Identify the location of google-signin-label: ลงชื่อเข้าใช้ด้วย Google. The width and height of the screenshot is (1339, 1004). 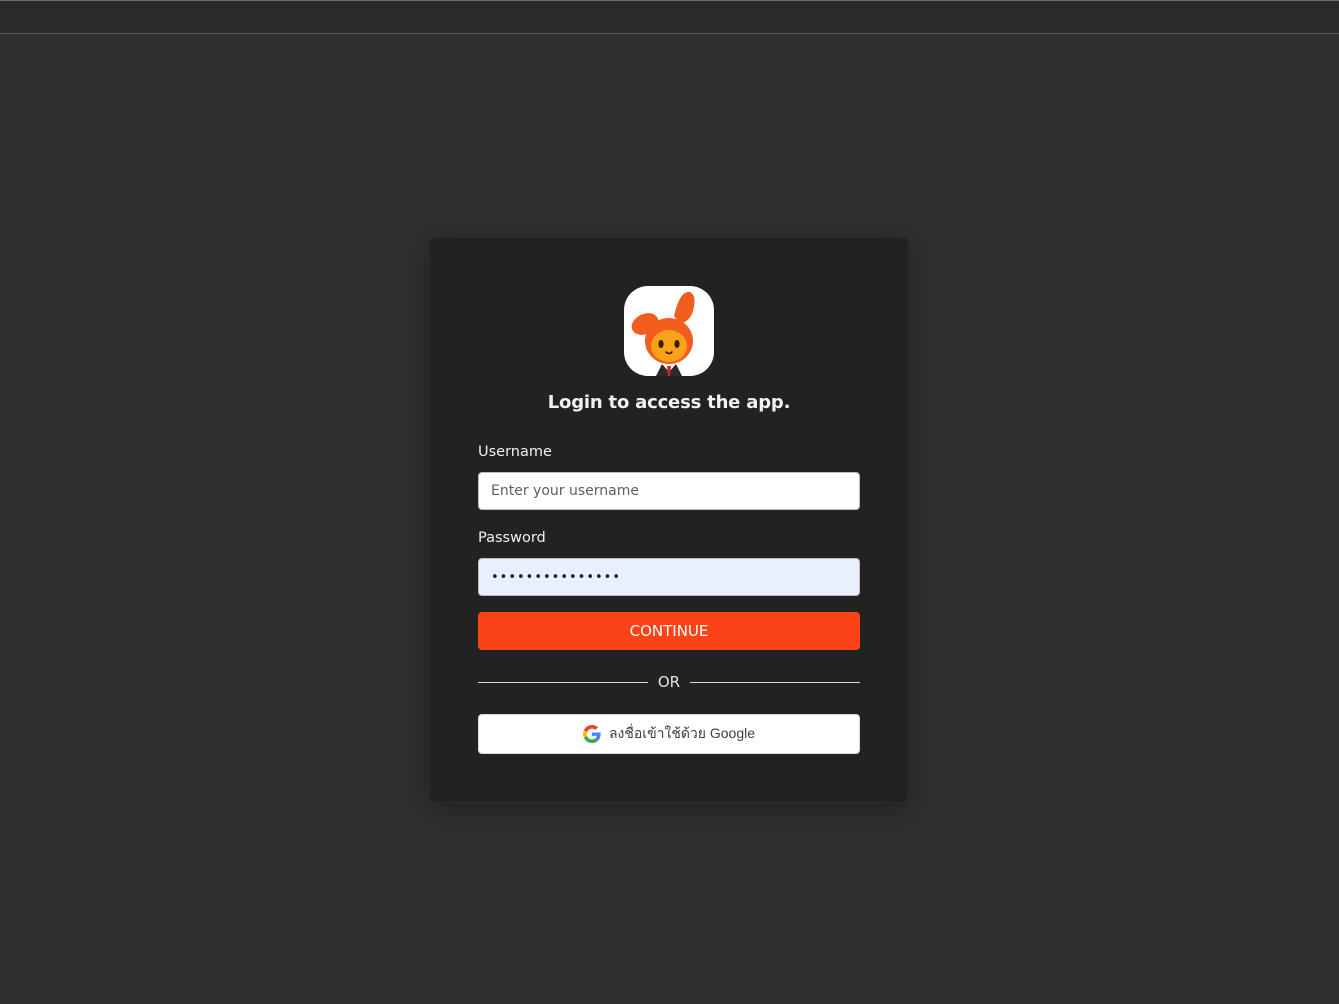
(682, 733).